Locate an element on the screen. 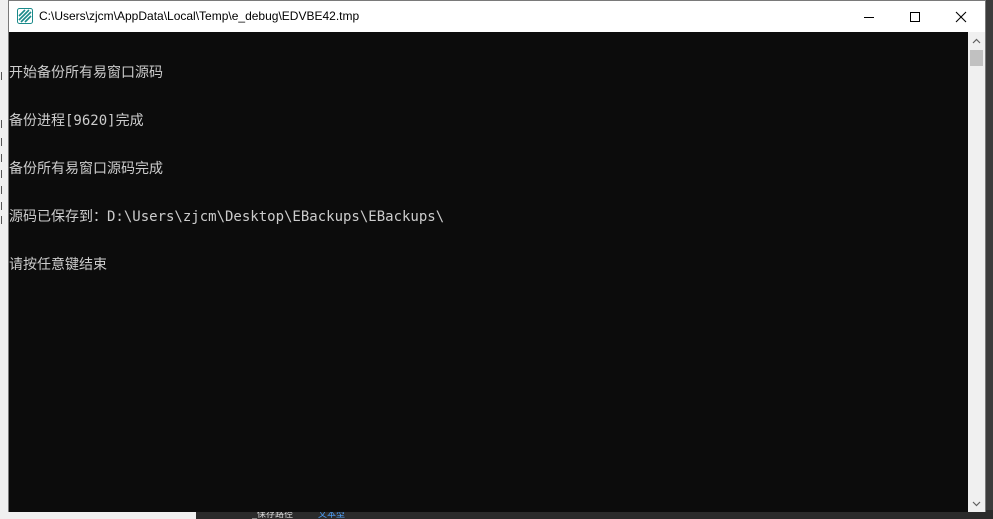  minimize-icon is located at coordinates (869, 17).